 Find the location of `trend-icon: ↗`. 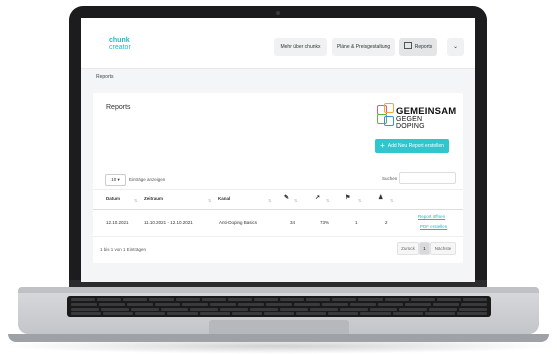

trend-icon: ↗ is located at coordinates (317, 197).